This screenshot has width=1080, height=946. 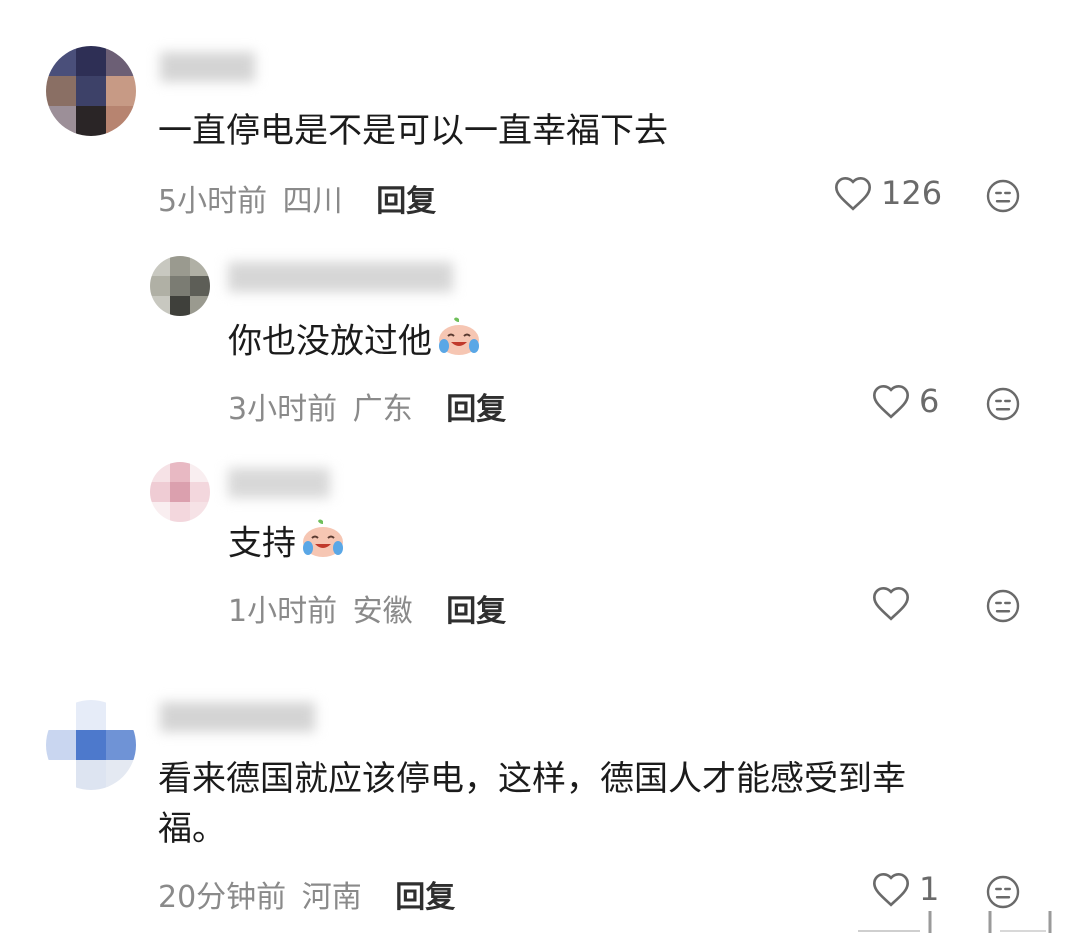 I want to click on comment-text: 一直停电是不是可以一直幸福下去, so click(x=413, y=131).